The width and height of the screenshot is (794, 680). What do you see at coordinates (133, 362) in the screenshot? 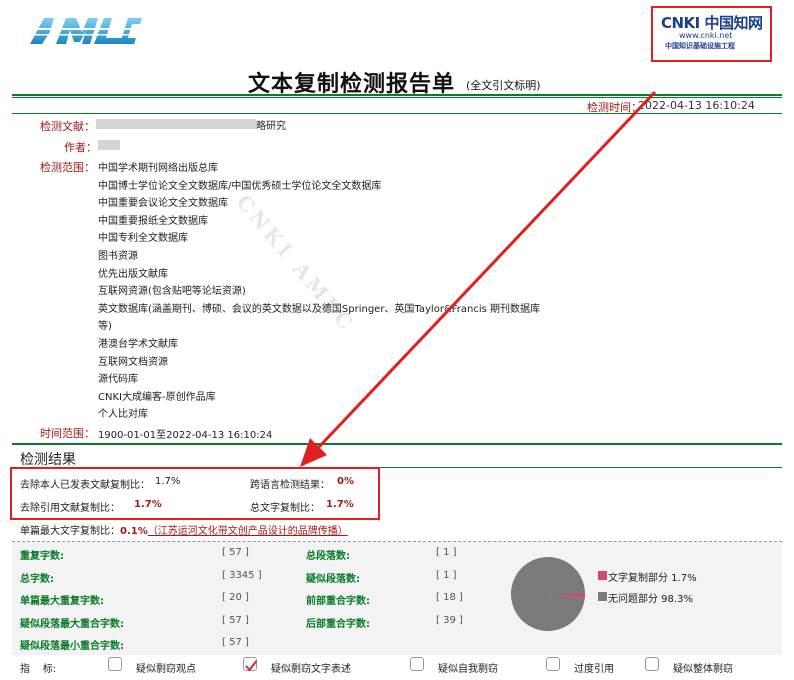
I see `database-item: 互联网文档资源` at bounding box center [133, 362].